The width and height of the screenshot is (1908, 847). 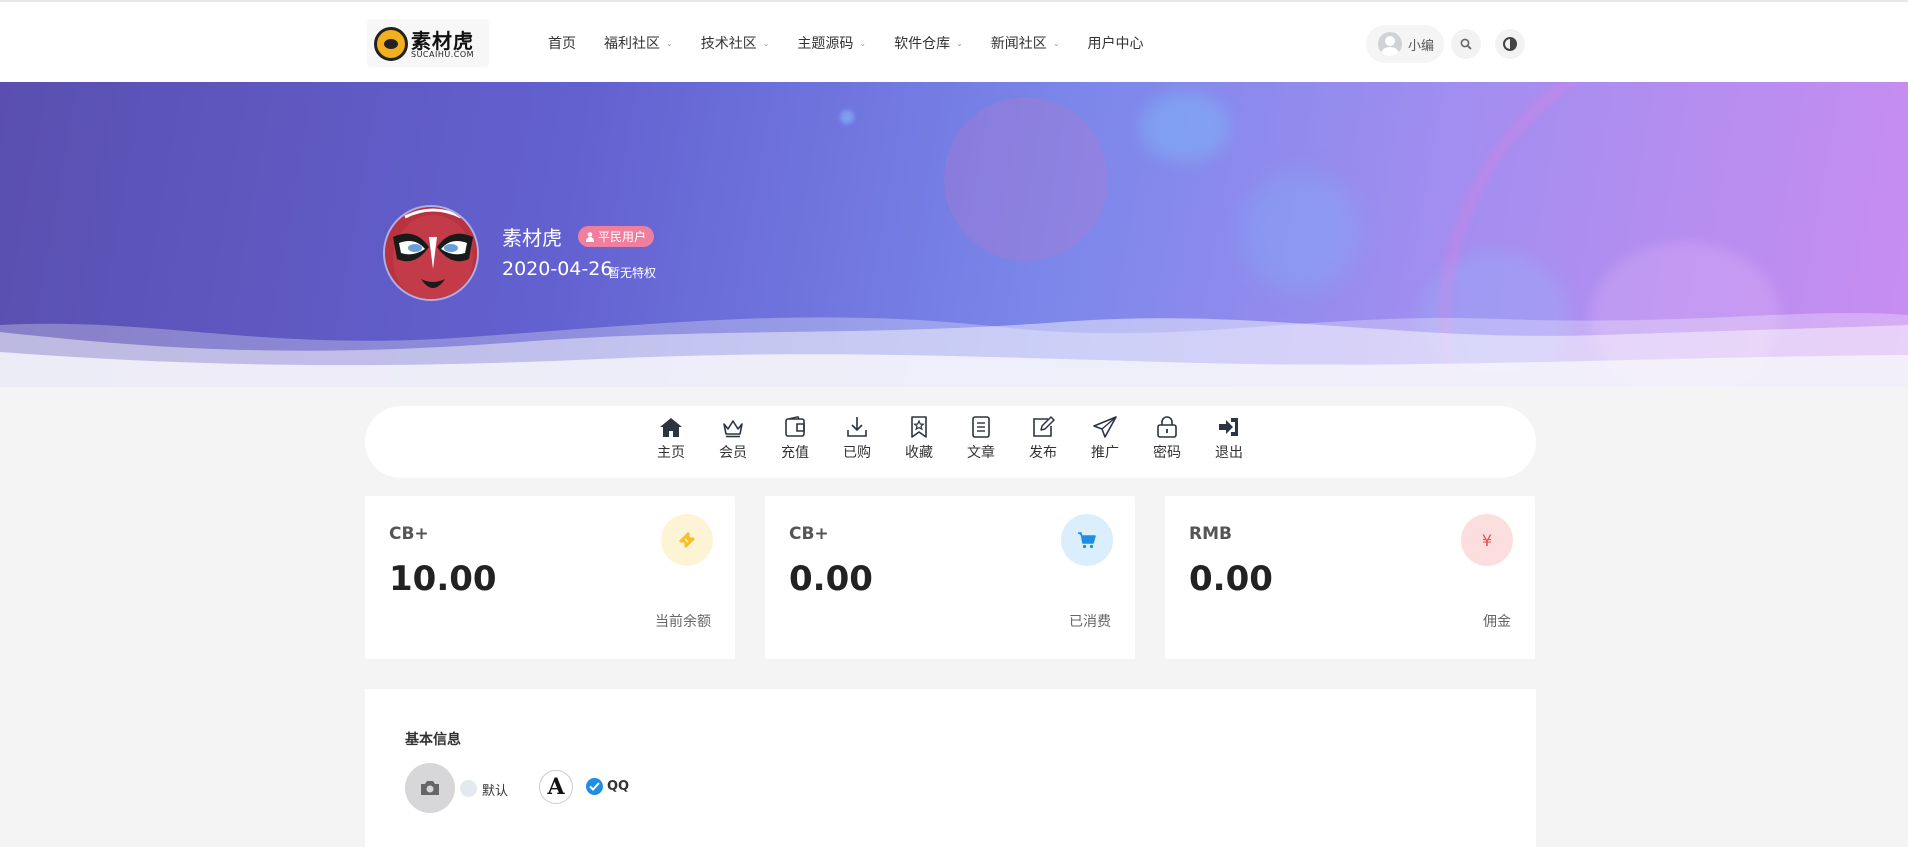 I want to click on nav-item-user-center: 用户中心, so click(x=1116, y=43).